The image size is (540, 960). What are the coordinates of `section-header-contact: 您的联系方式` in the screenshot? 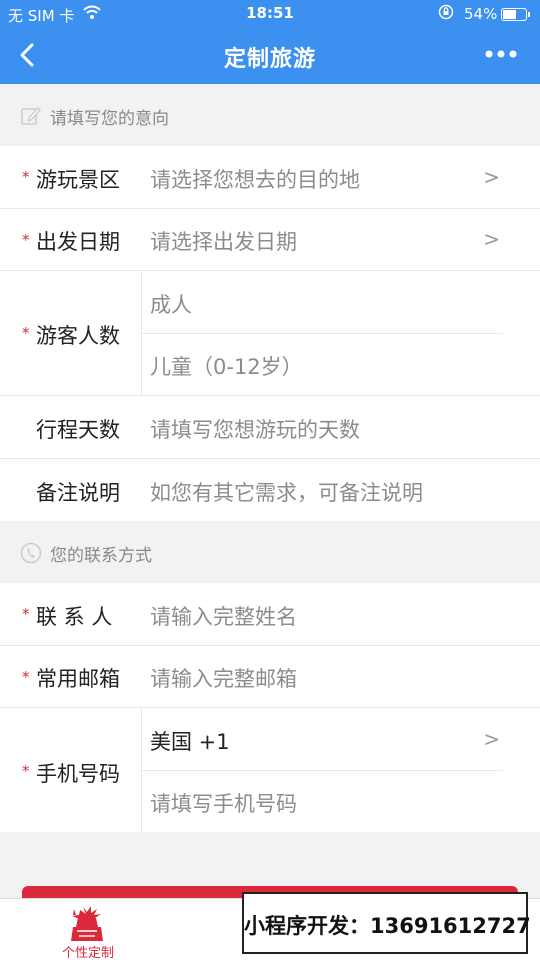 It's located at (270, 552).